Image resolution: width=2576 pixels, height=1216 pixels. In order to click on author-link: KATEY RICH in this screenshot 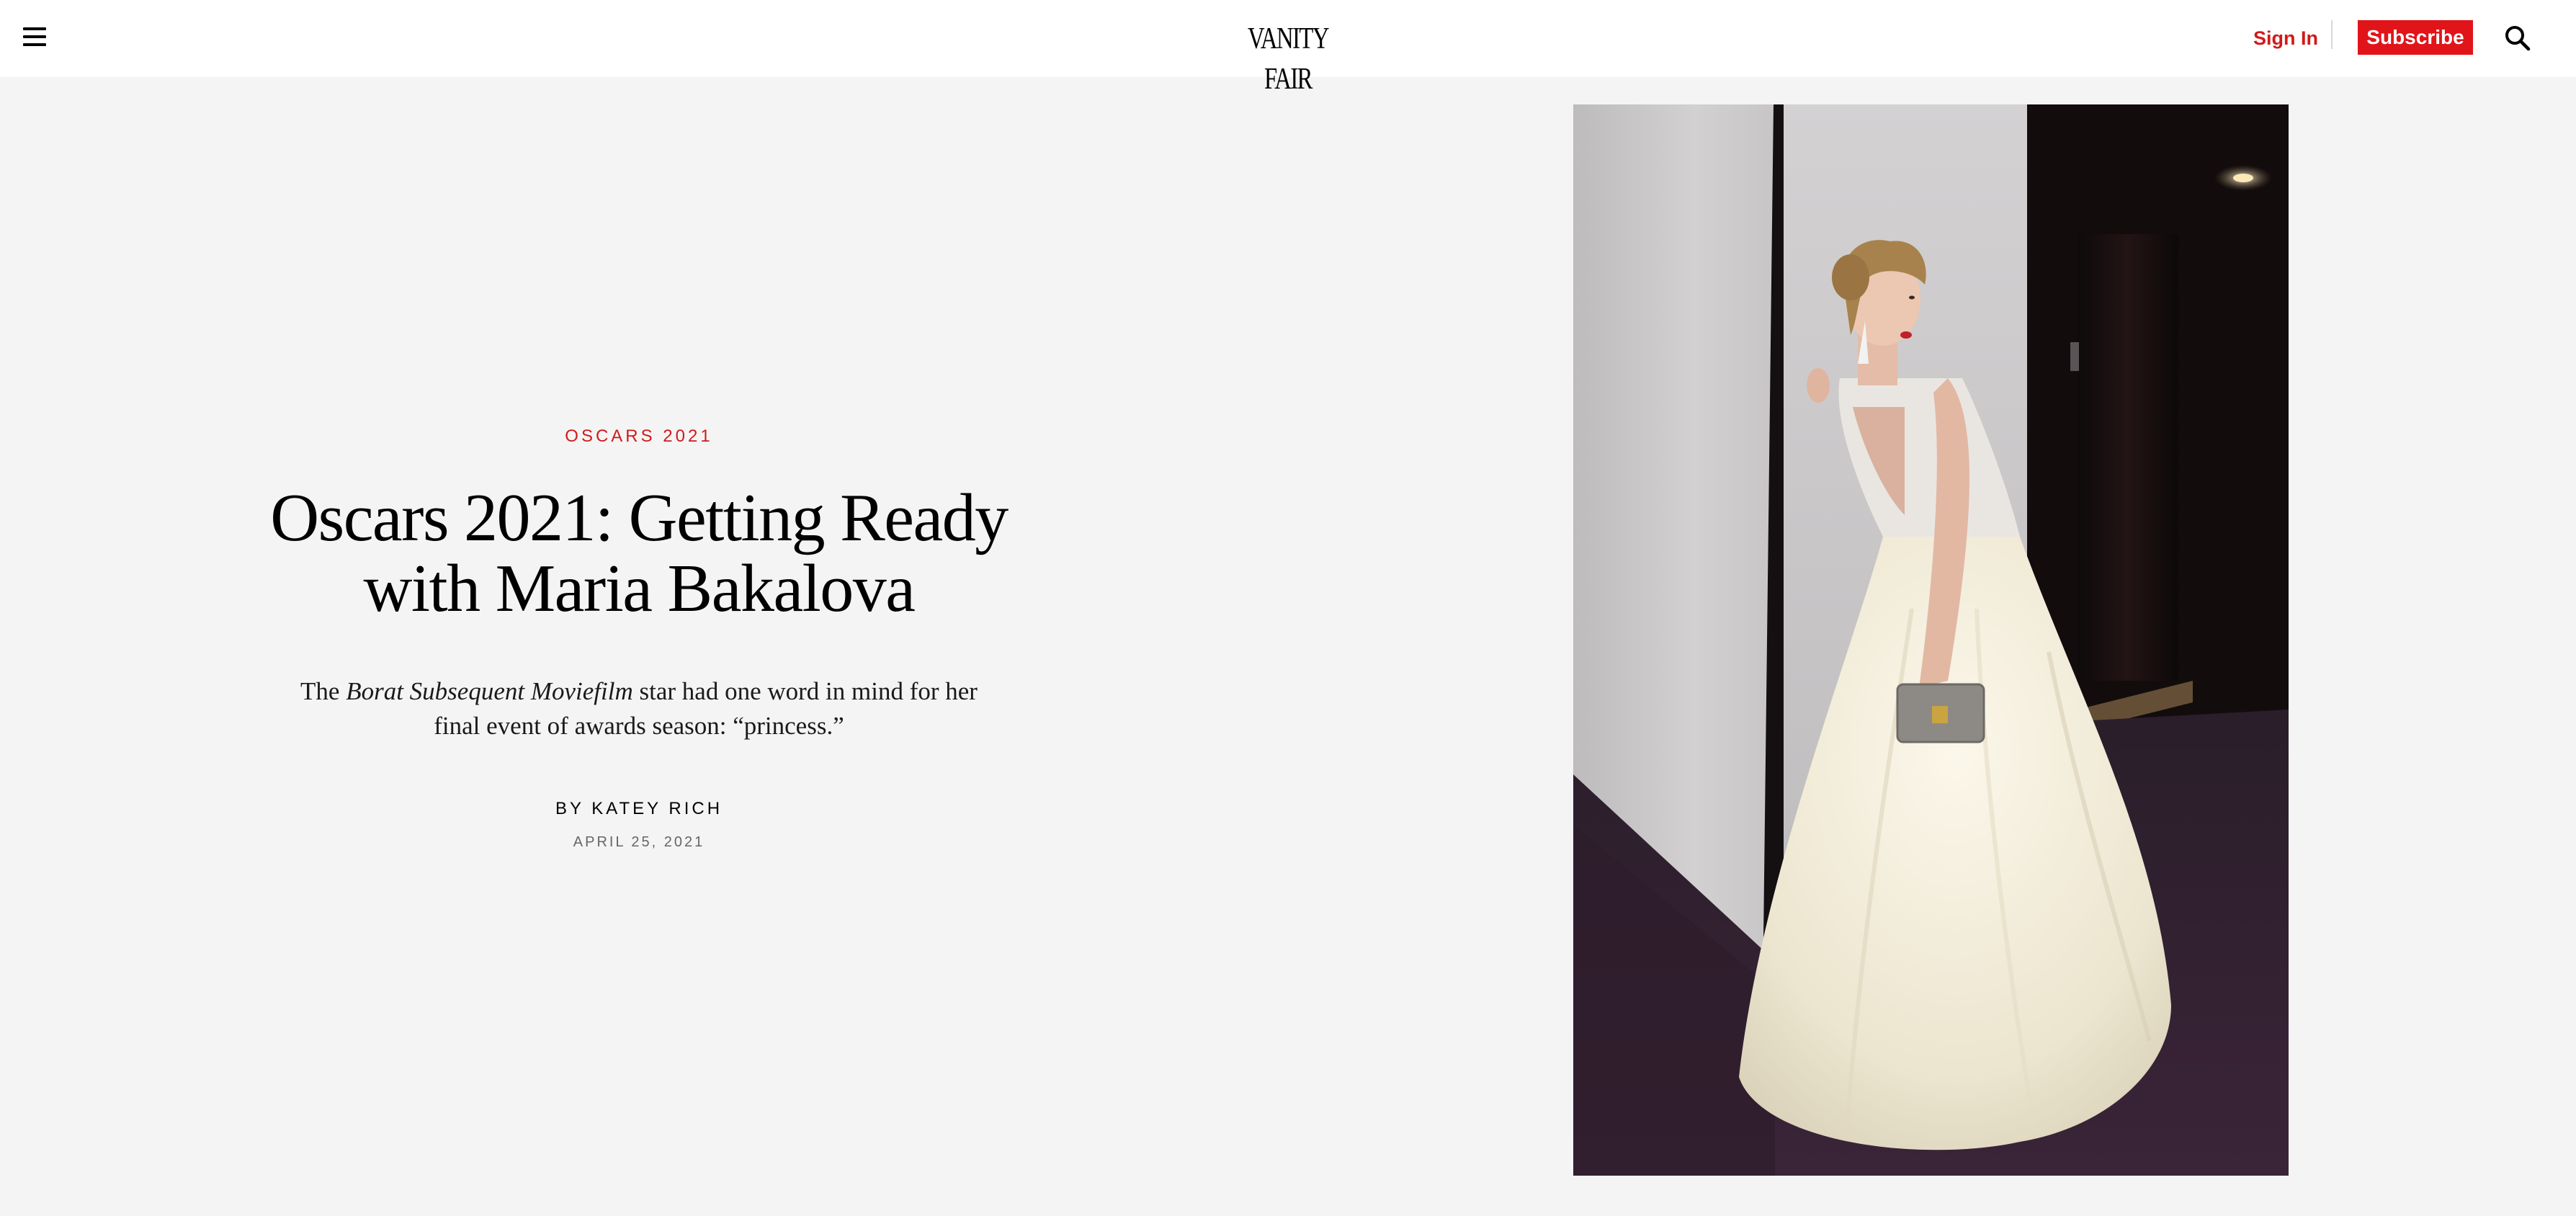, I will do `click(657, 808)`.